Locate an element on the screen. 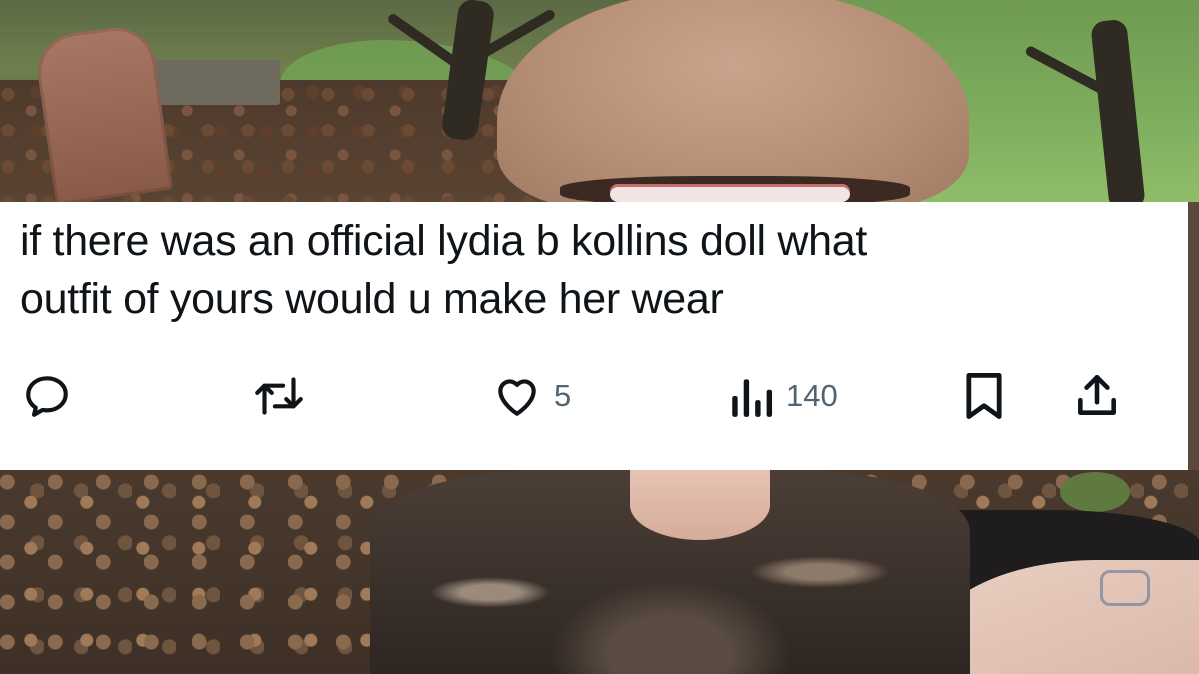  views-count: 140 is located at coordinates (812, 395).